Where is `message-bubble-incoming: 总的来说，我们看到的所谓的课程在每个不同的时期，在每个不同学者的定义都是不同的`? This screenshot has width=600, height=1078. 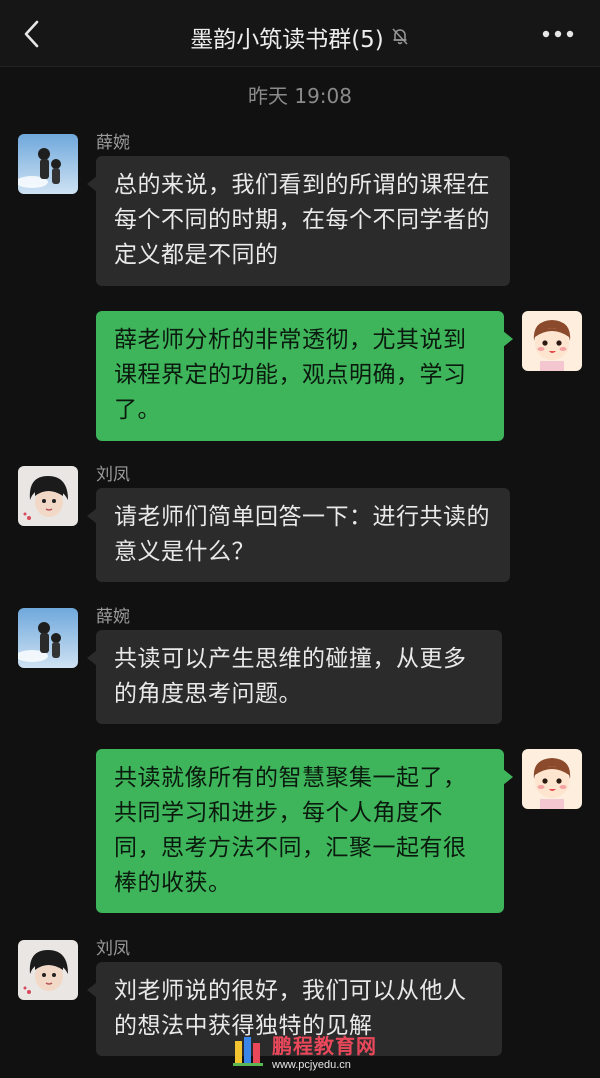
message-bubble-incoming: 总的来说，我们看到的所谓的课程在每个不同的时期，在每个不同学者的定义都是不同的 is located at coordinates (298, 221).